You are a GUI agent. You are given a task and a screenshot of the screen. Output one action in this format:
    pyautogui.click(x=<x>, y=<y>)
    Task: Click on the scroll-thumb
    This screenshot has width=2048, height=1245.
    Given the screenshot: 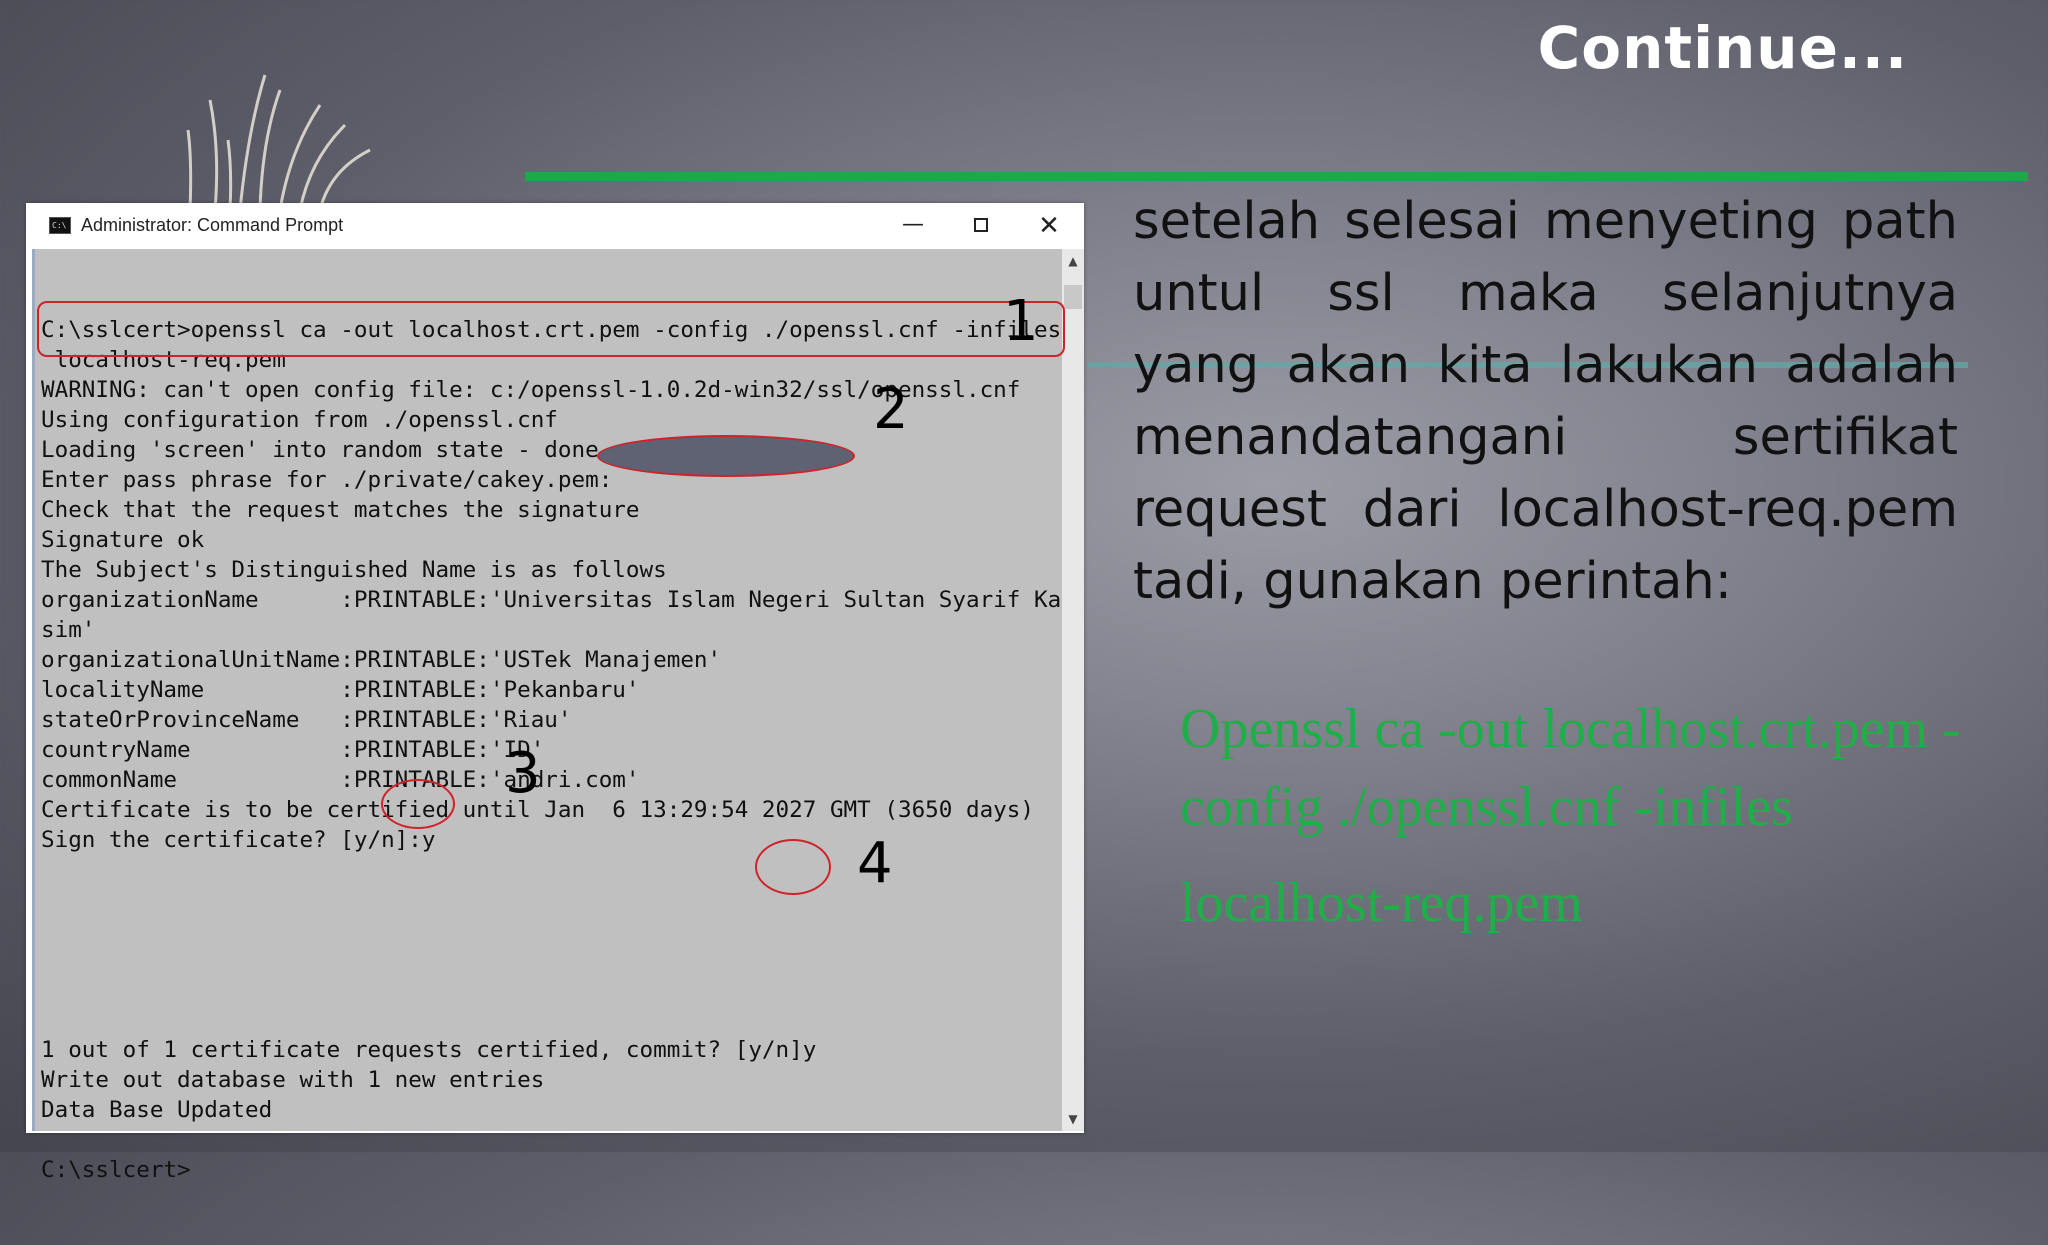 What is the action you would take?
    pyautogui.click(x=1073, y=297)
    